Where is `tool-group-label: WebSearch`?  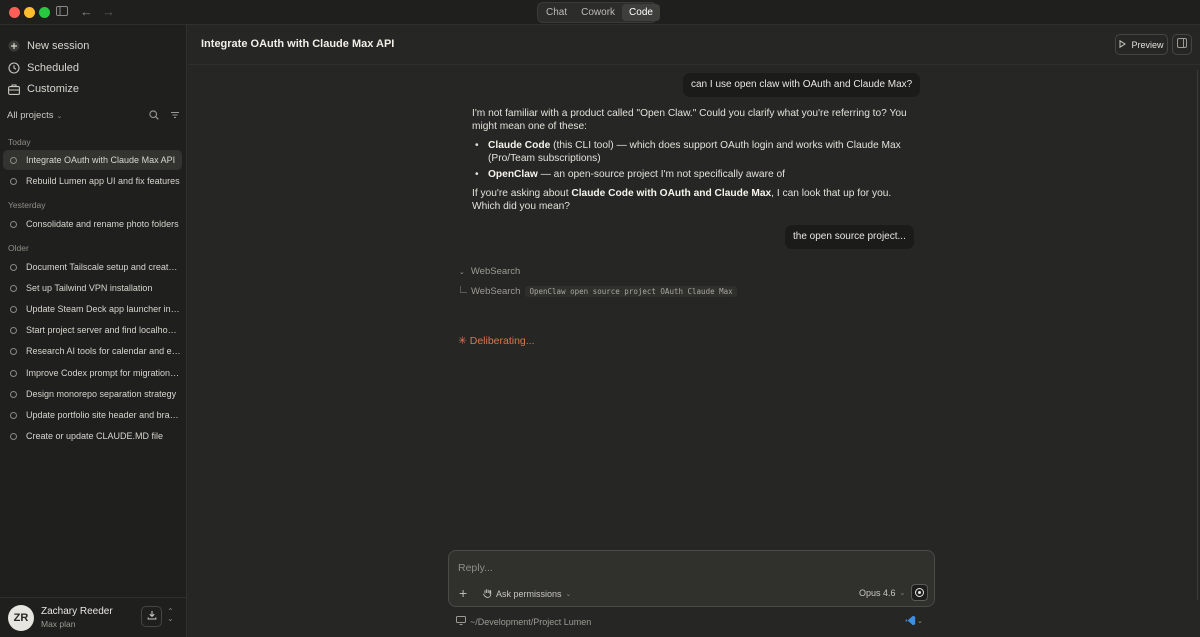
tool-group-label: WebSearch is located at coordinates (495, 271).